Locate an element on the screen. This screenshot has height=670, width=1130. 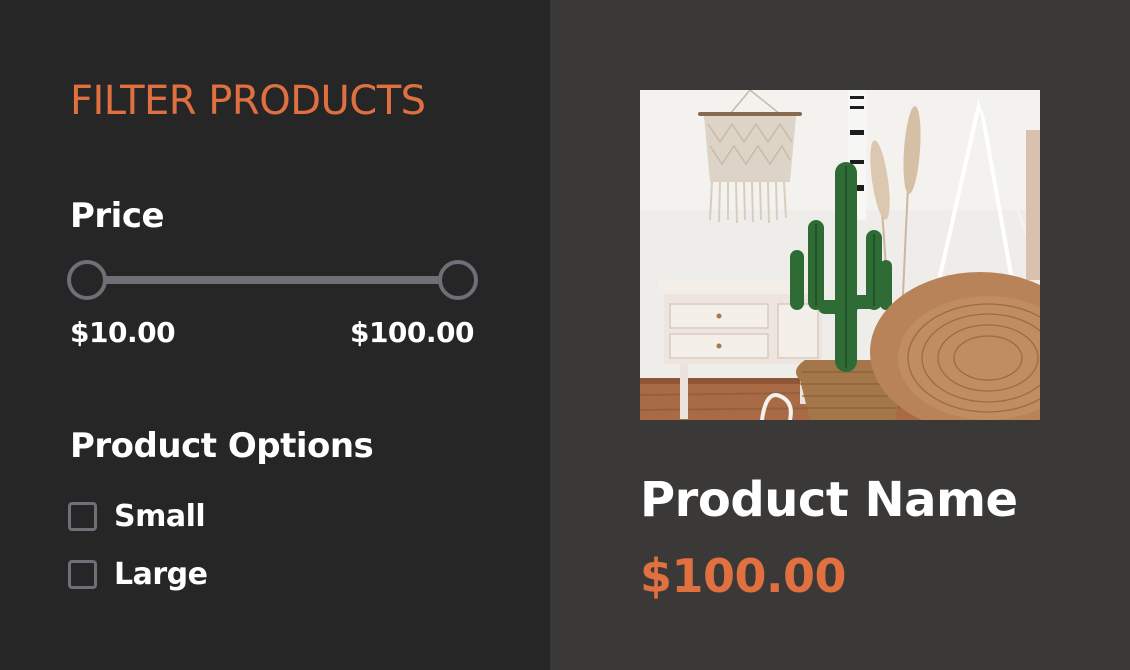
option-small: Small is located at coordinates (137, 516).